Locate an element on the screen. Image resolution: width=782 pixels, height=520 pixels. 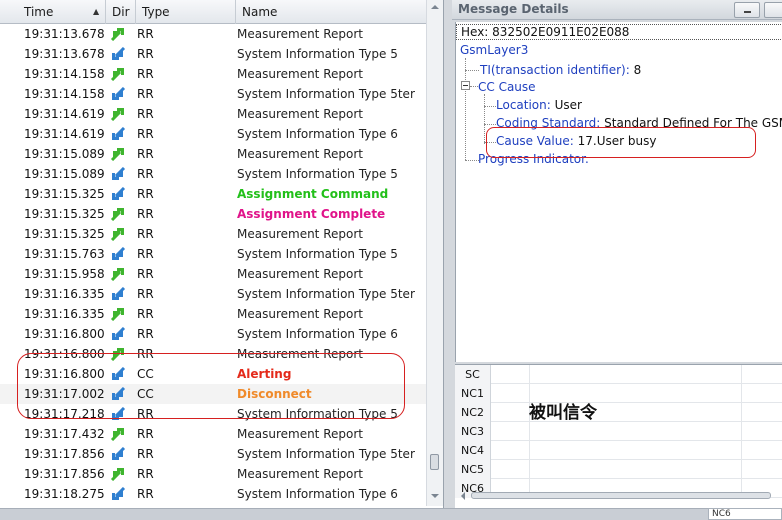
table-row: 19:31:13.678 RR Measurement Report is located at coordinates (213, 34).